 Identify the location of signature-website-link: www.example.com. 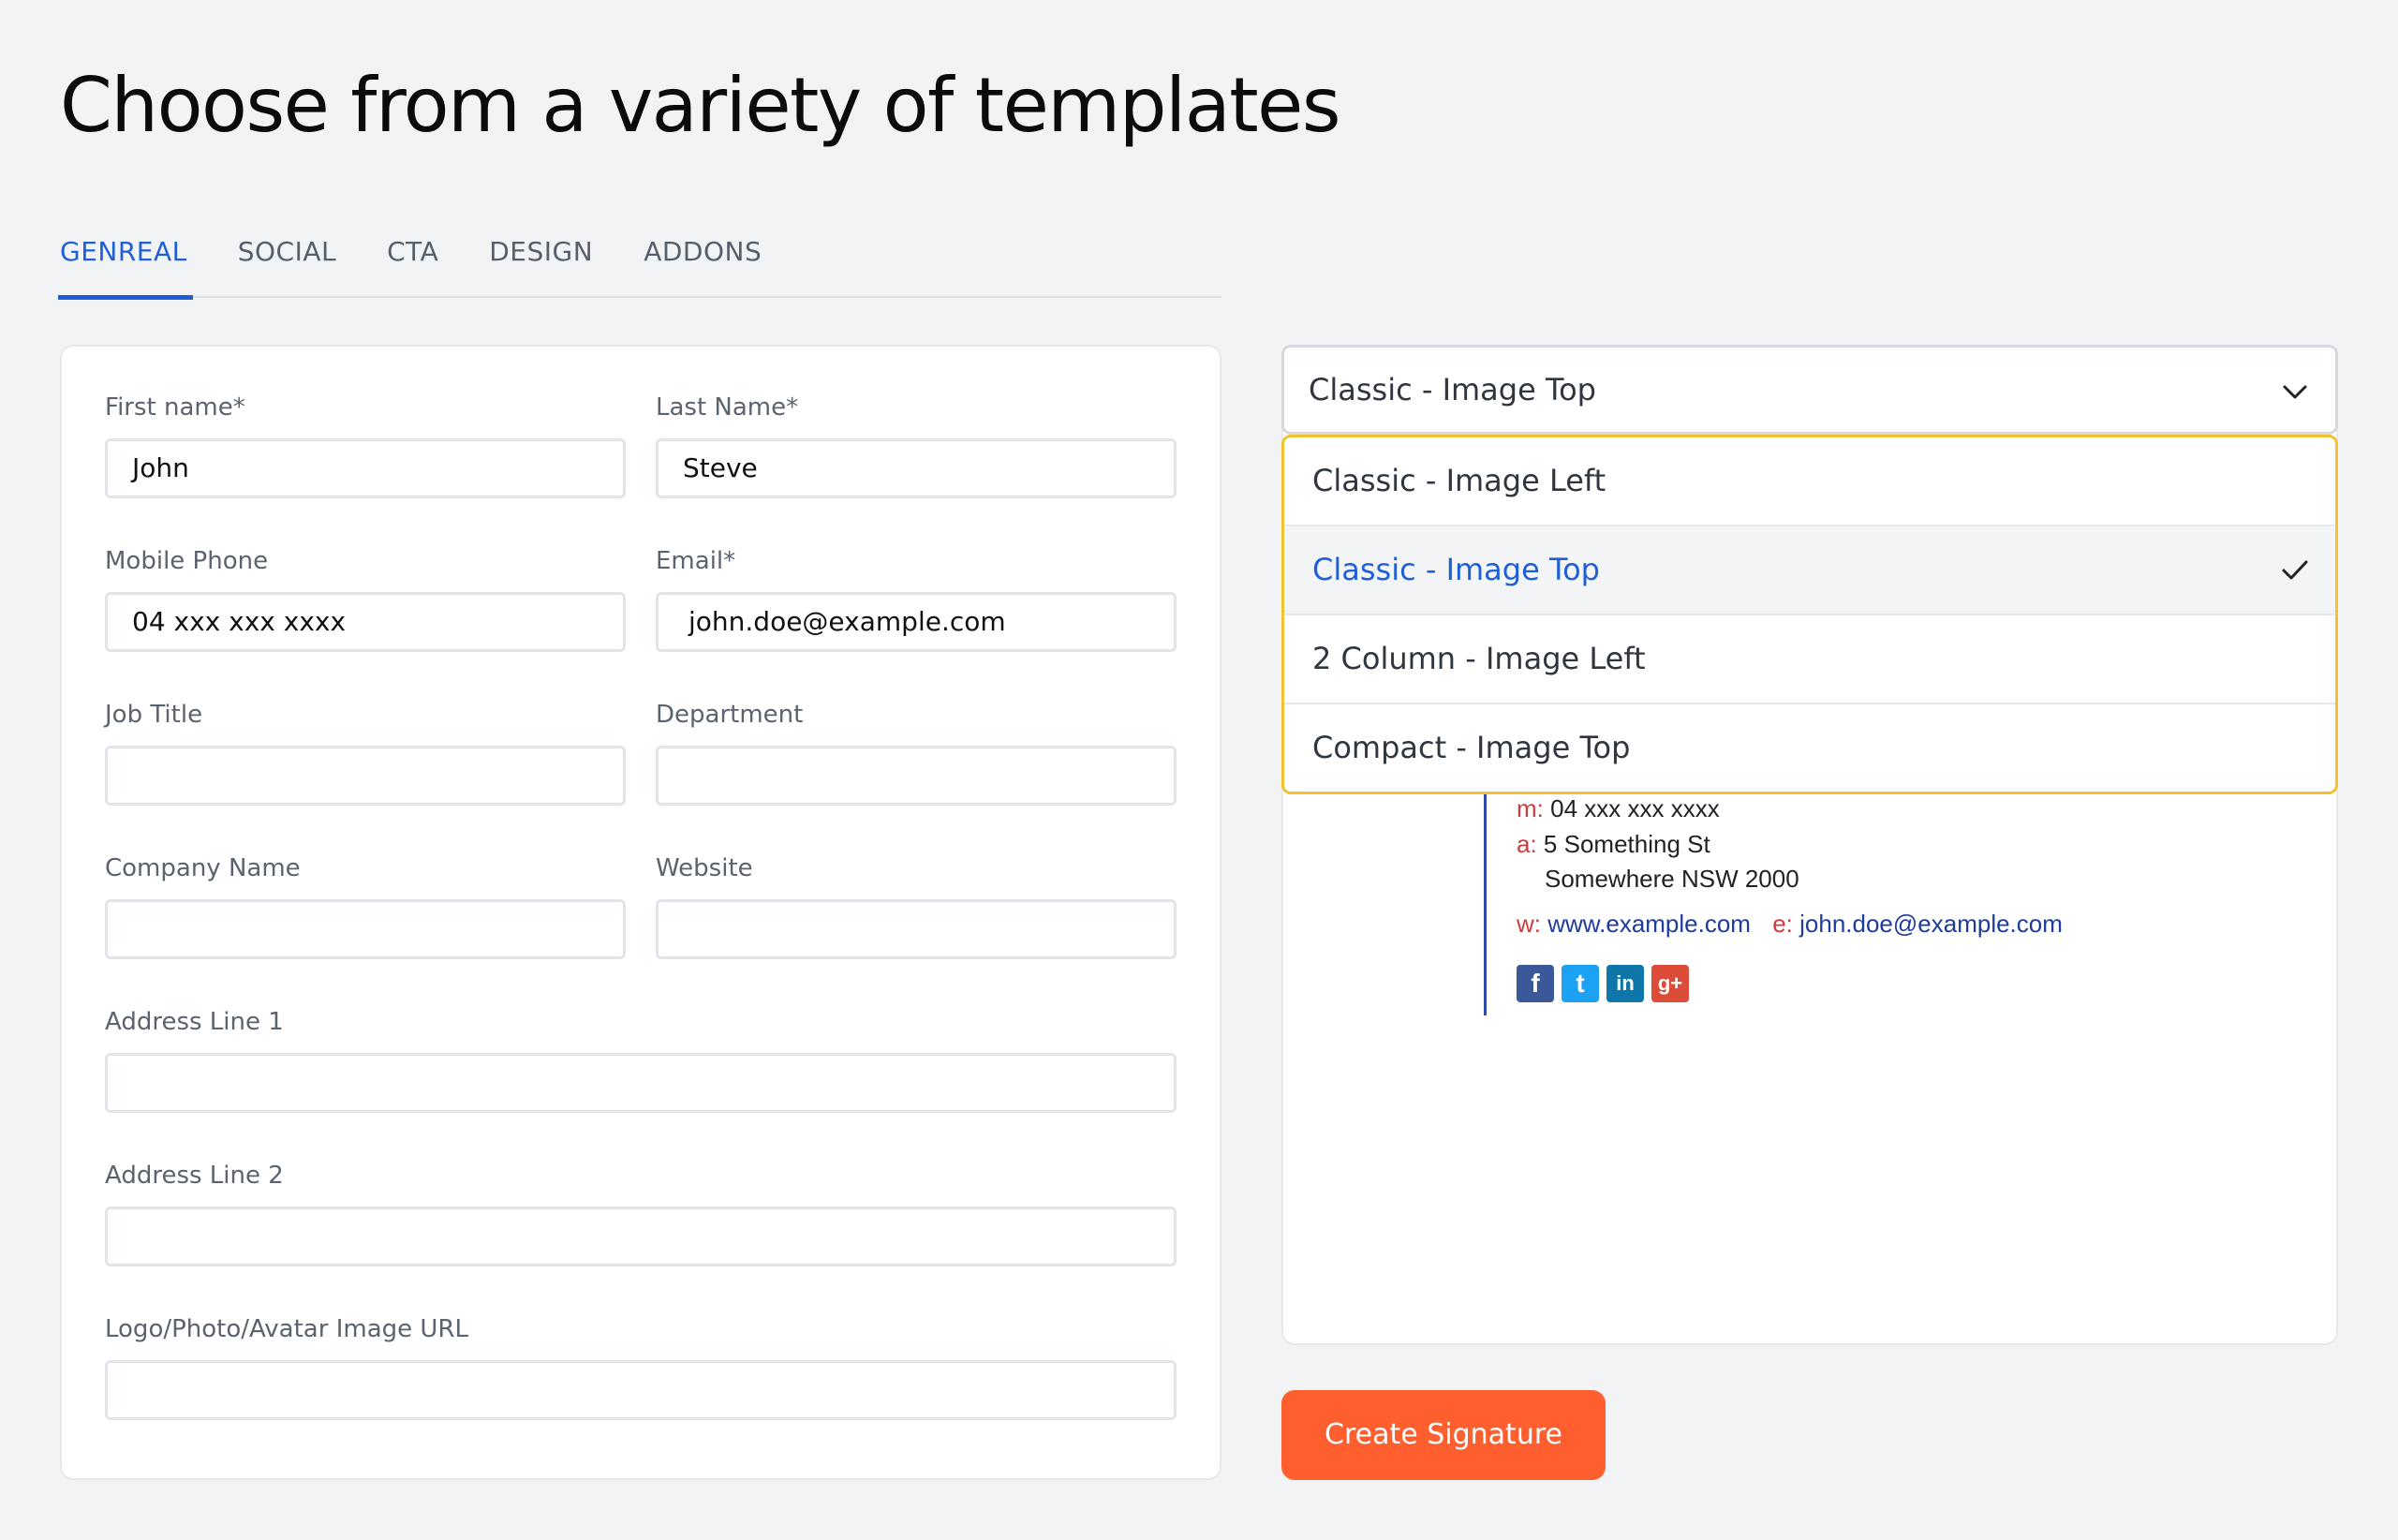
(1649, 924).